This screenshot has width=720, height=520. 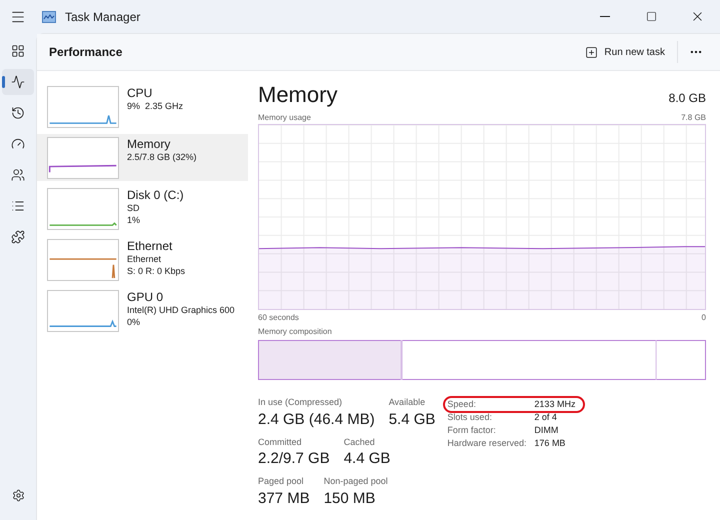 What do you see at coordinates (85, 52) in the screenshot?
I see `page-title: Performance` at bounding box center [85, 52].